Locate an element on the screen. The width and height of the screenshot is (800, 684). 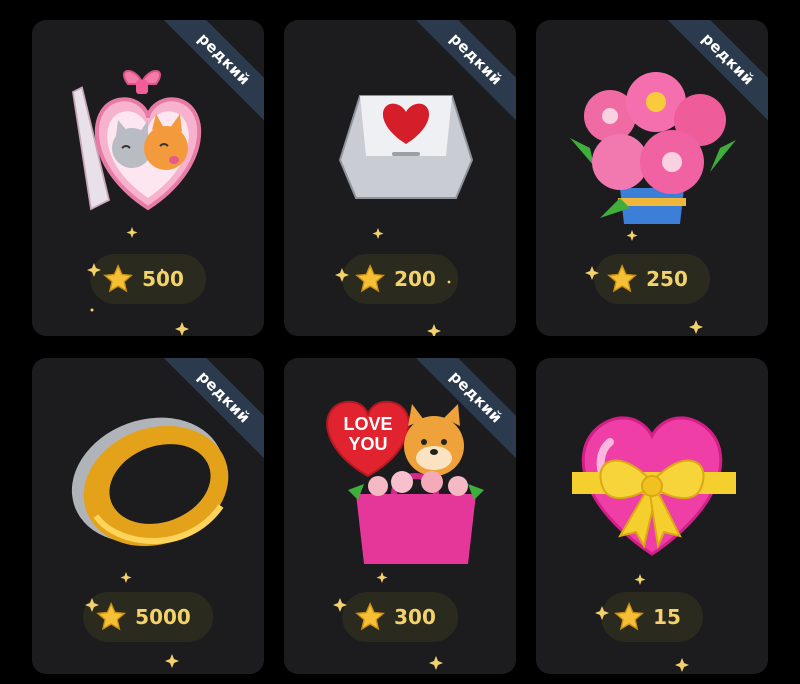
price-pill: 300 is located at coordinates (400, 617).